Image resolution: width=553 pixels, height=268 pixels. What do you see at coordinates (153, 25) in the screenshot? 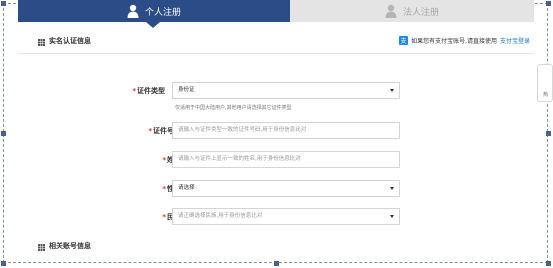
I see `active-tab-pointer` at bounding box center [153, 25].